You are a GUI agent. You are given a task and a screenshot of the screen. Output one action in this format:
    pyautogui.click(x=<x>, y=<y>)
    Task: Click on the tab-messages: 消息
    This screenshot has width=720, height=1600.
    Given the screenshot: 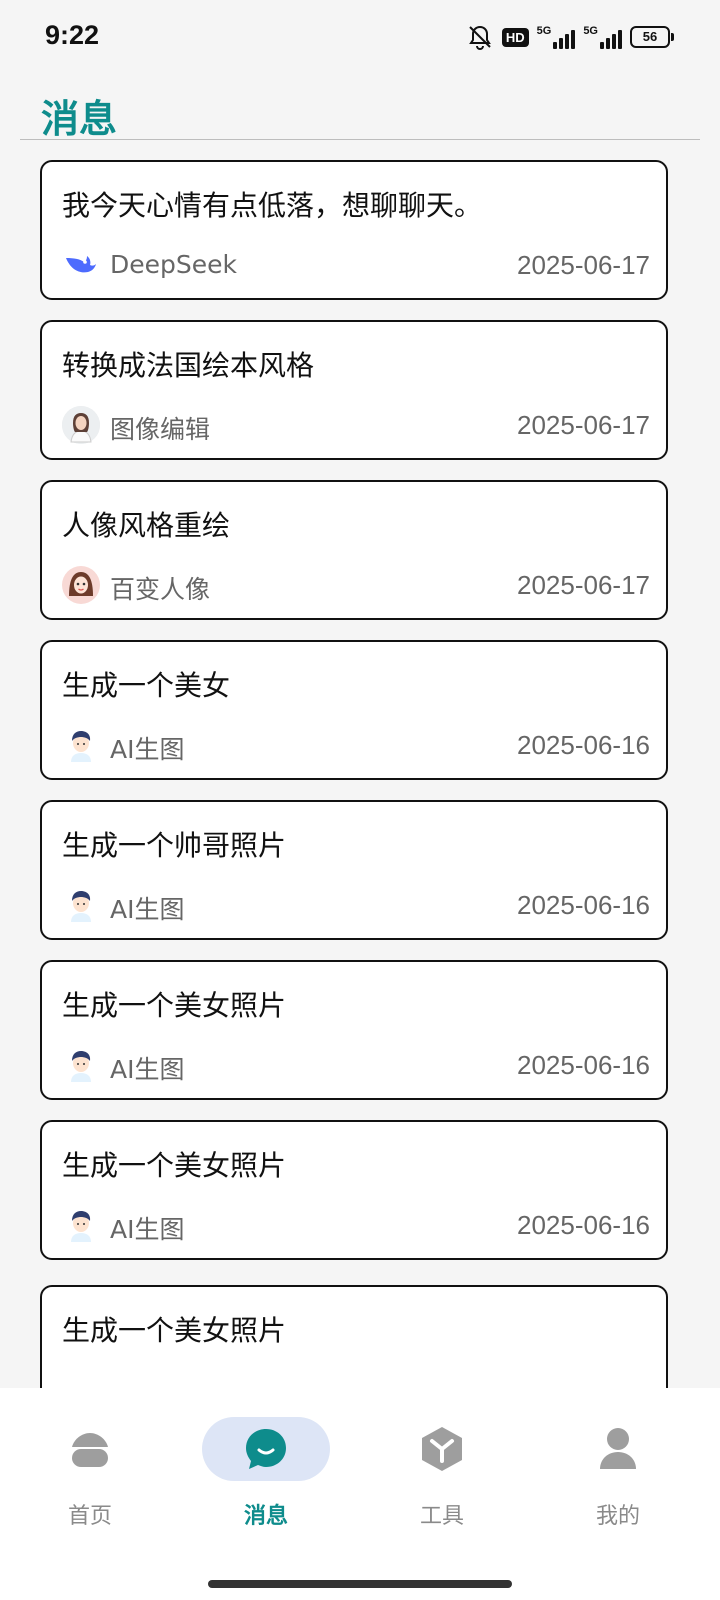 What is the action you would take?
    pyautogui.click(x=266, y=1472)
    